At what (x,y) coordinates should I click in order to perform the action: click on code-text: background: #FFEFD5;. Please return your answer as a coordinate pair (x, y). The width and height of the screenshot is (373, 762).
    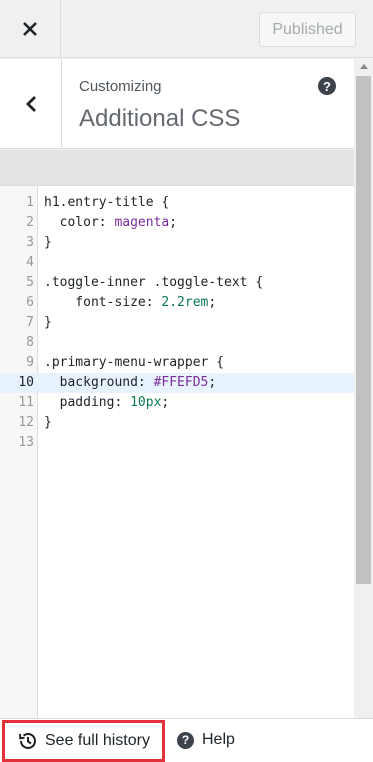
    Looking at the image, I should click on (130, 383).